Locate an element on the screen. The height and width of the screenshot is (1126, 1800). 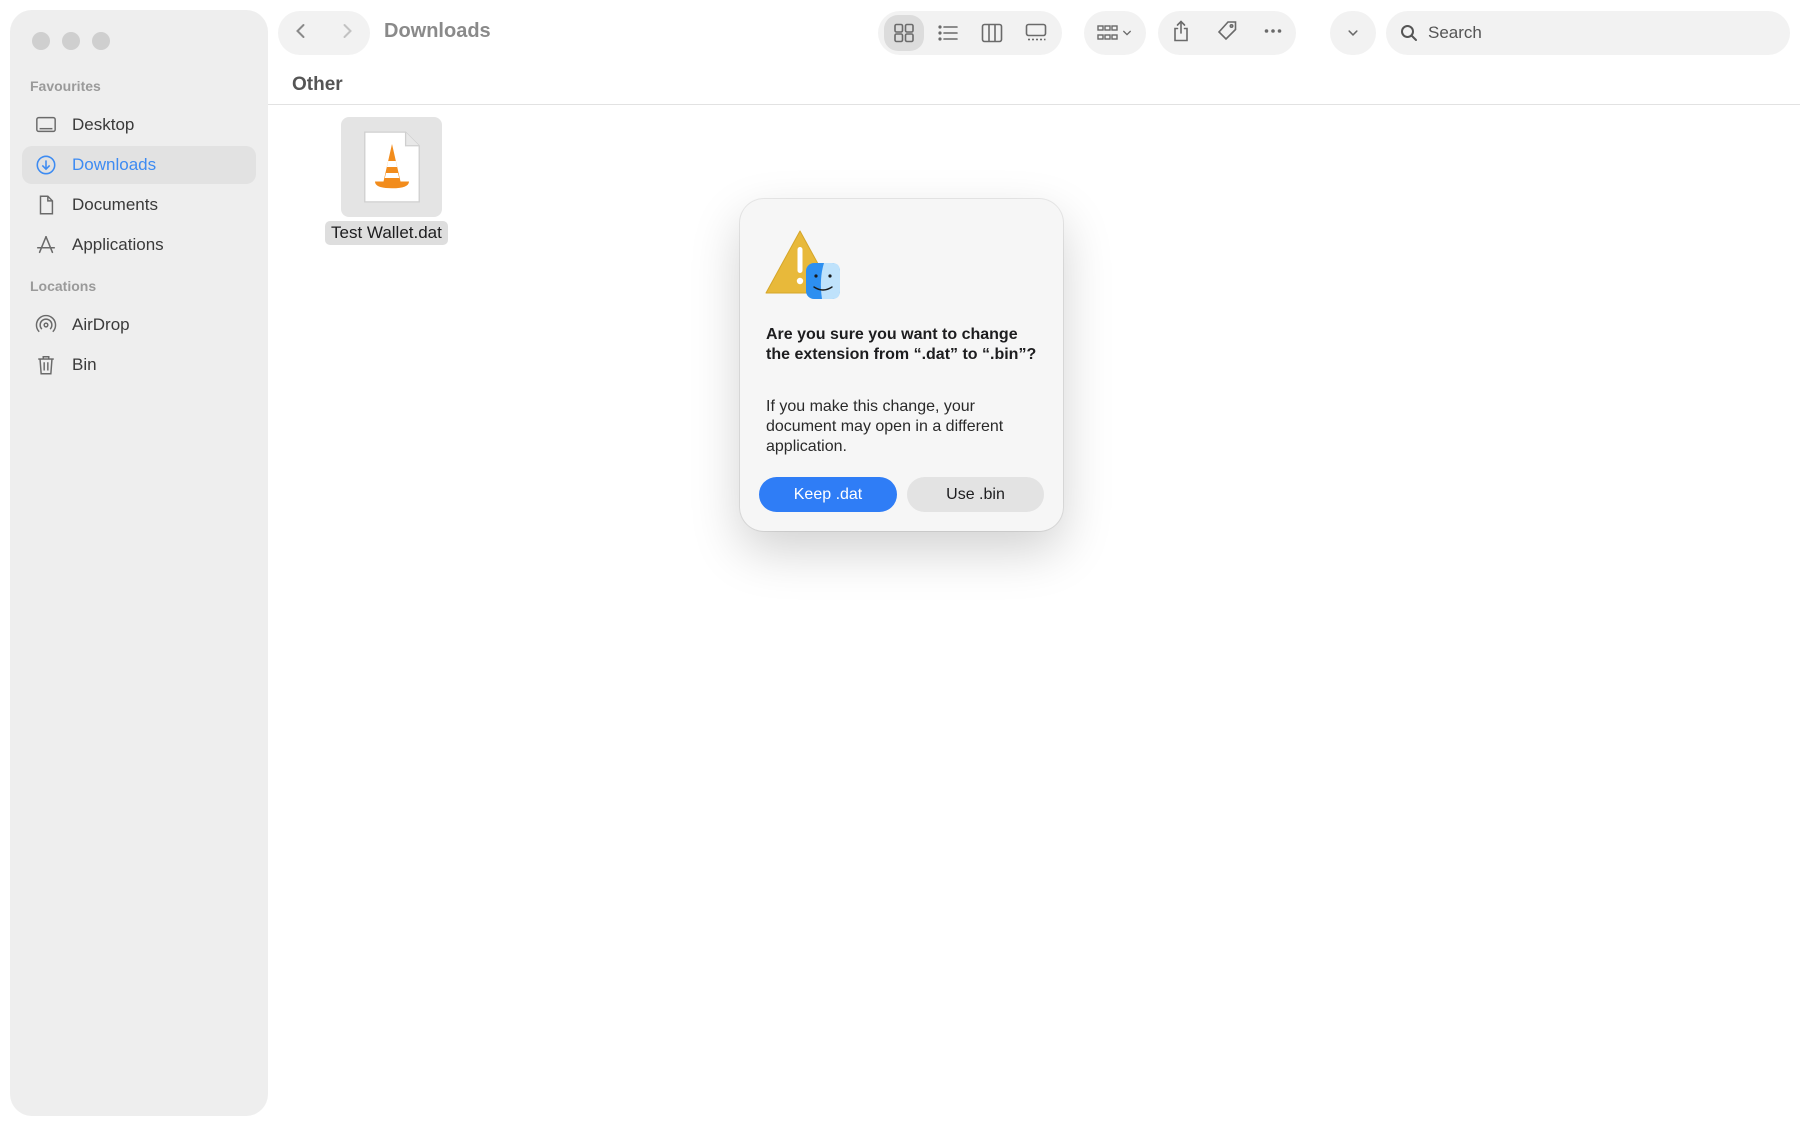
section-divider is located at coordinates (1034, 104).